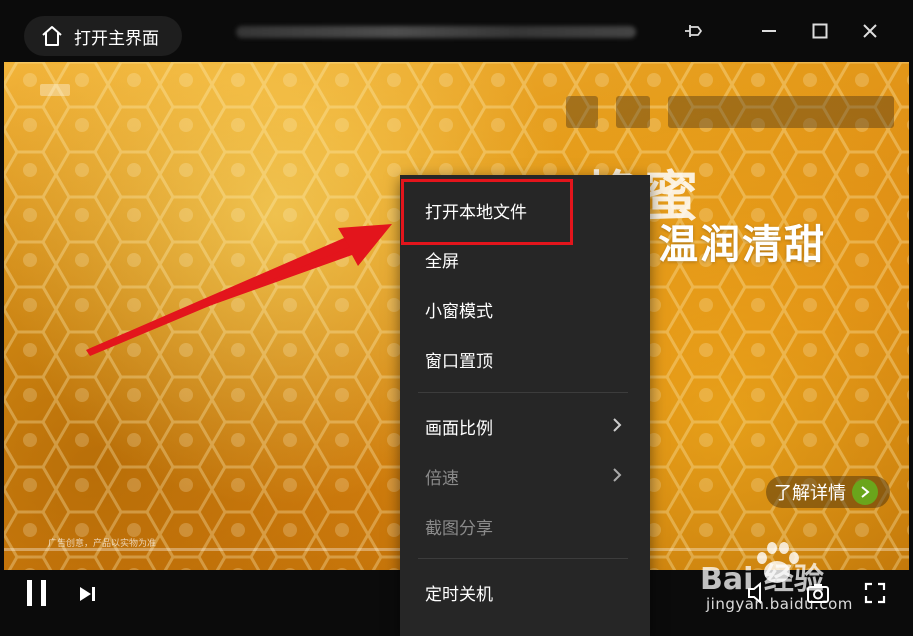  I want to click on menu-item-aspect-ratio: 画面比例, so click(525, 426).